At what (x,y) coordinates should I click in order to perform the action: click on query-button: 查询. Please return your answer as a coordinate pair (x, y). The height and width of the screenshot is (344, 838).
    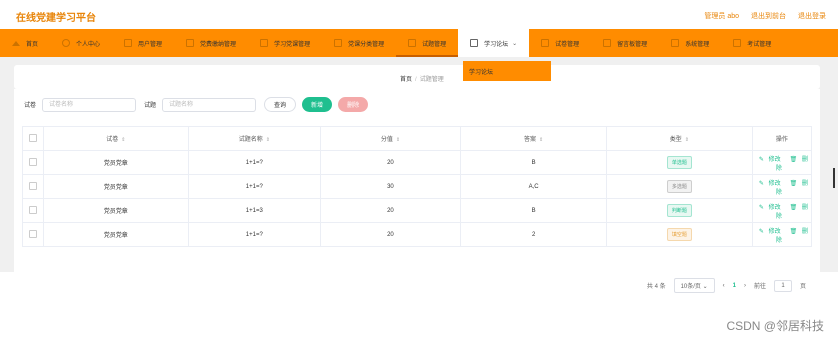
    Looking at the image, I should click on (280, 104).